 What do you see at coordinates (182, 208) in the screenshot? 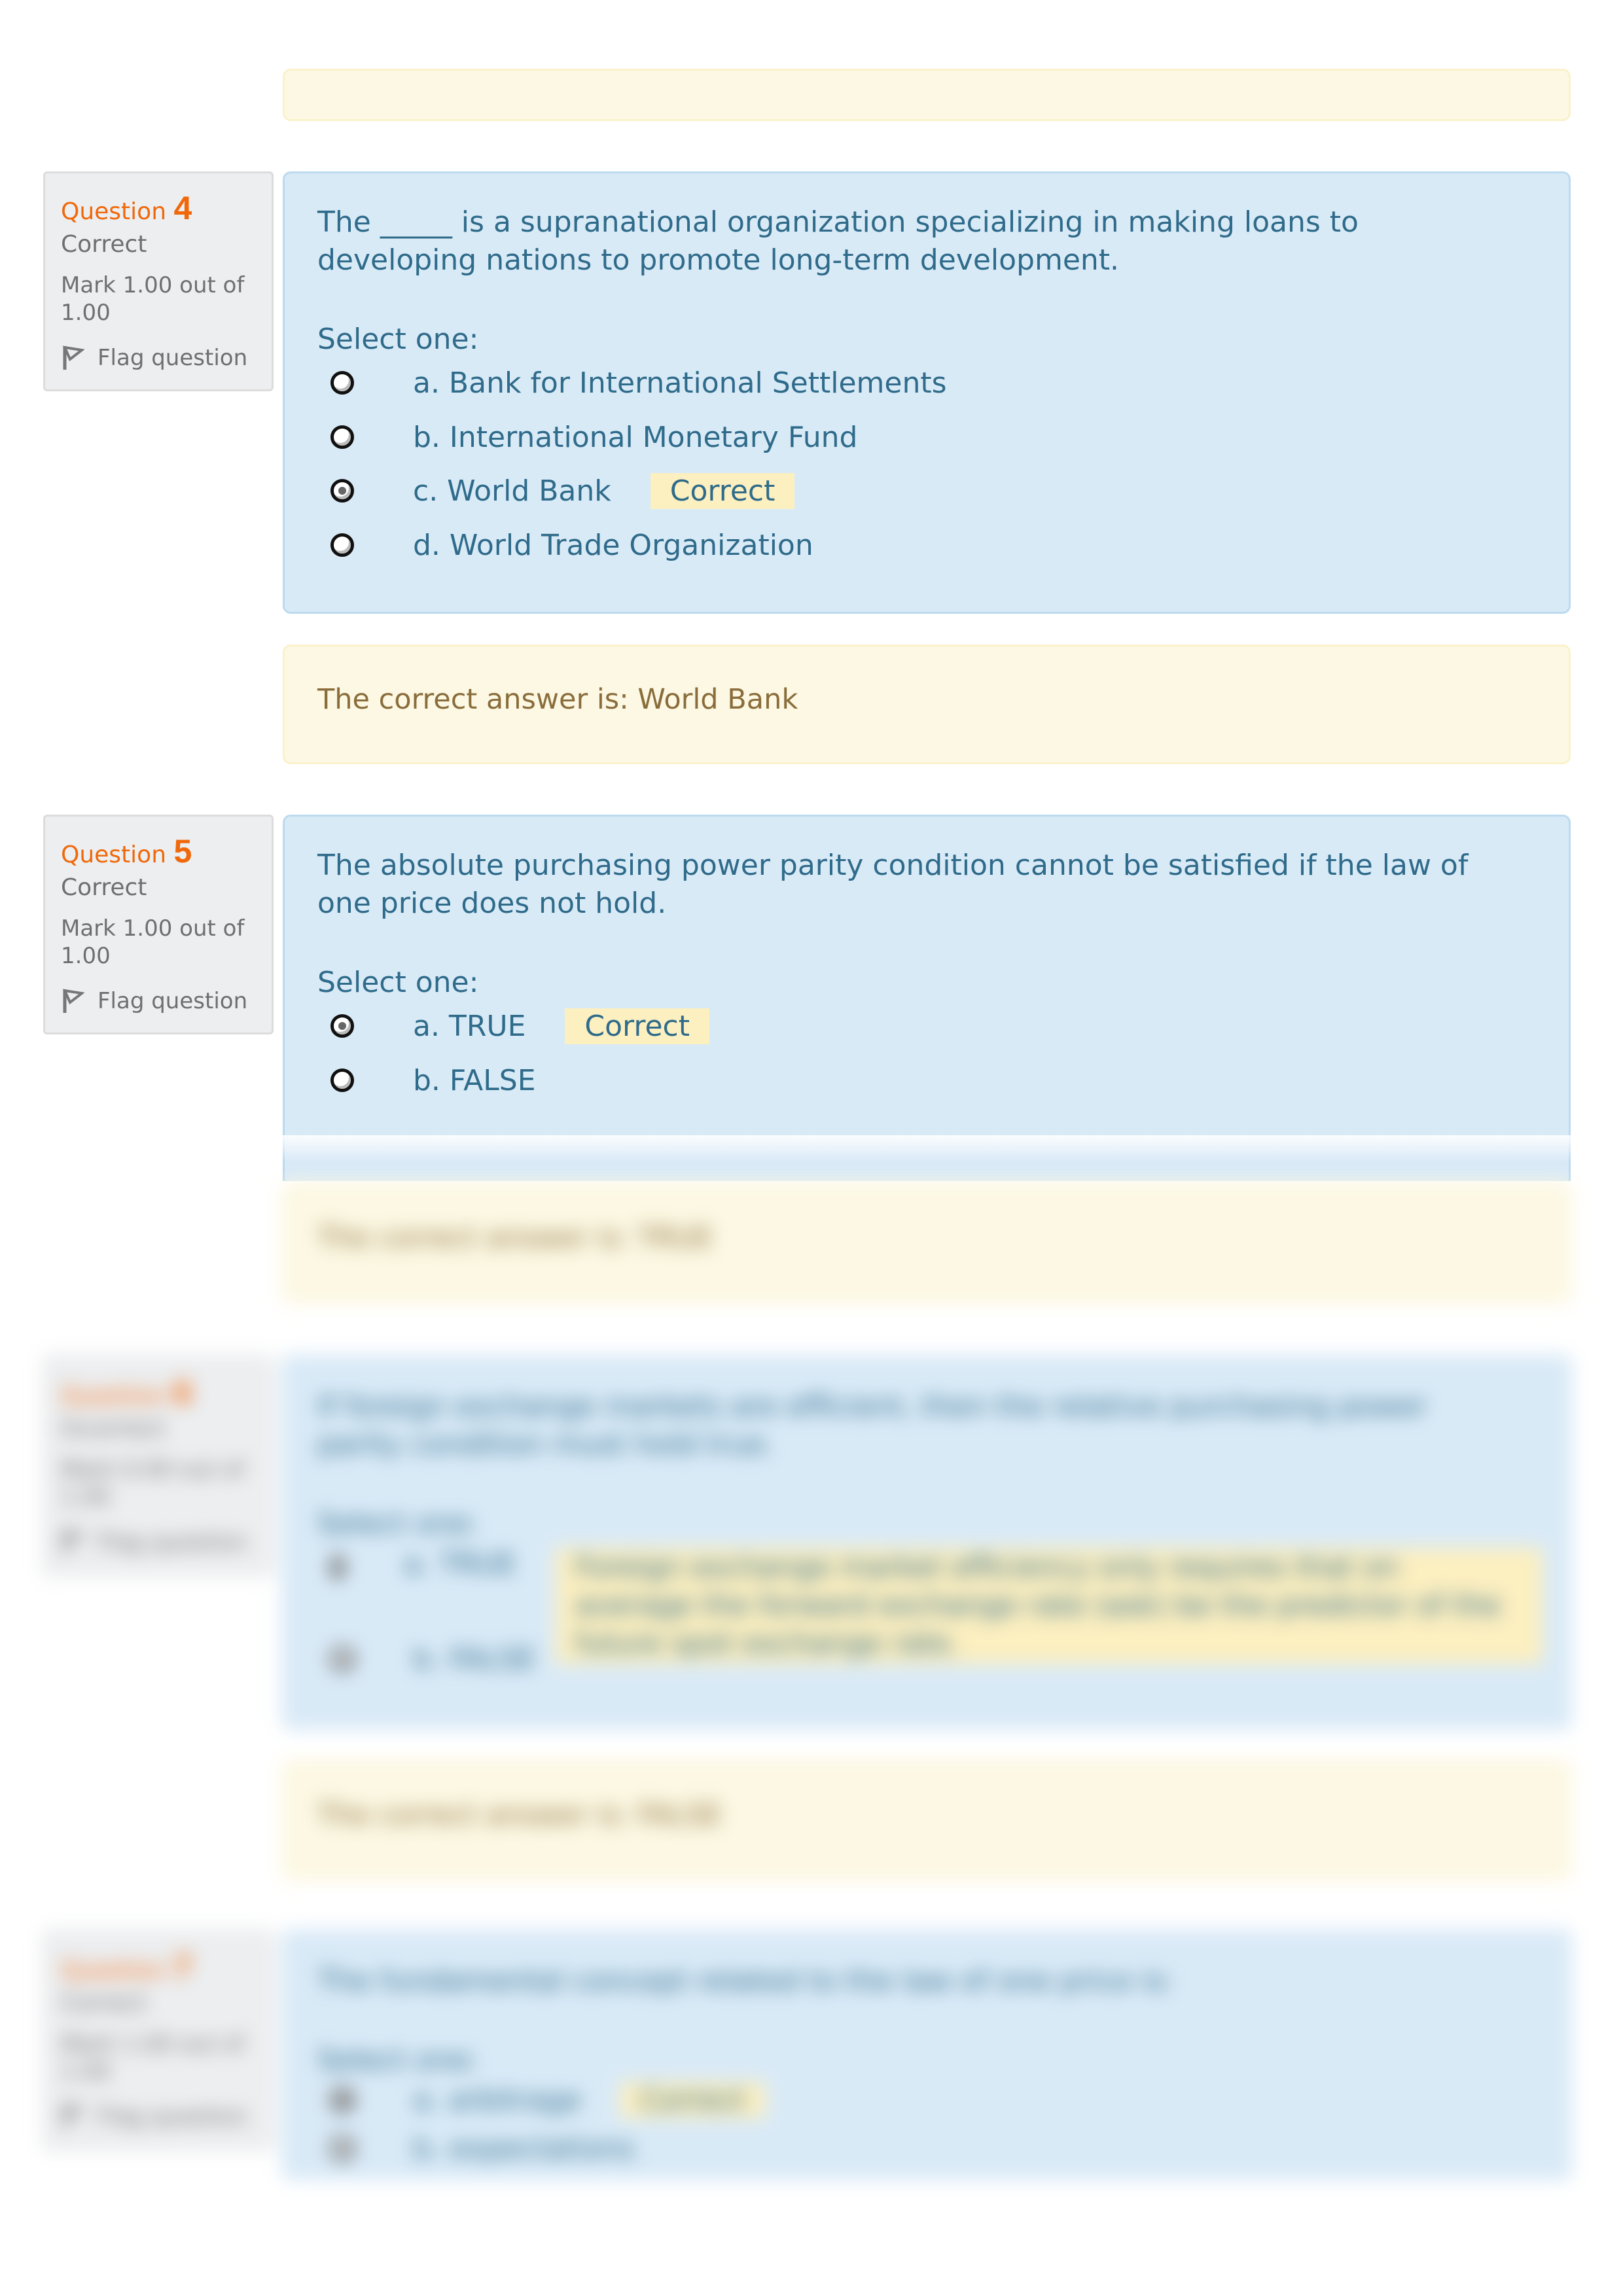
I see `question-number: 4` at bounding box center [182, 208].